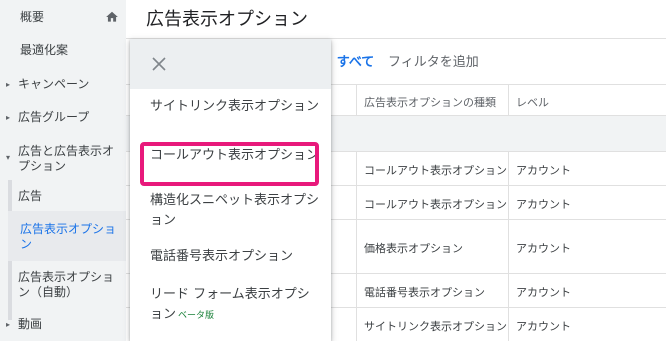 The image size is (666, 341). Describe the element at coordinates (30, 324) in the screenshot. I see `sidebar-item-label: 動画` at that location.